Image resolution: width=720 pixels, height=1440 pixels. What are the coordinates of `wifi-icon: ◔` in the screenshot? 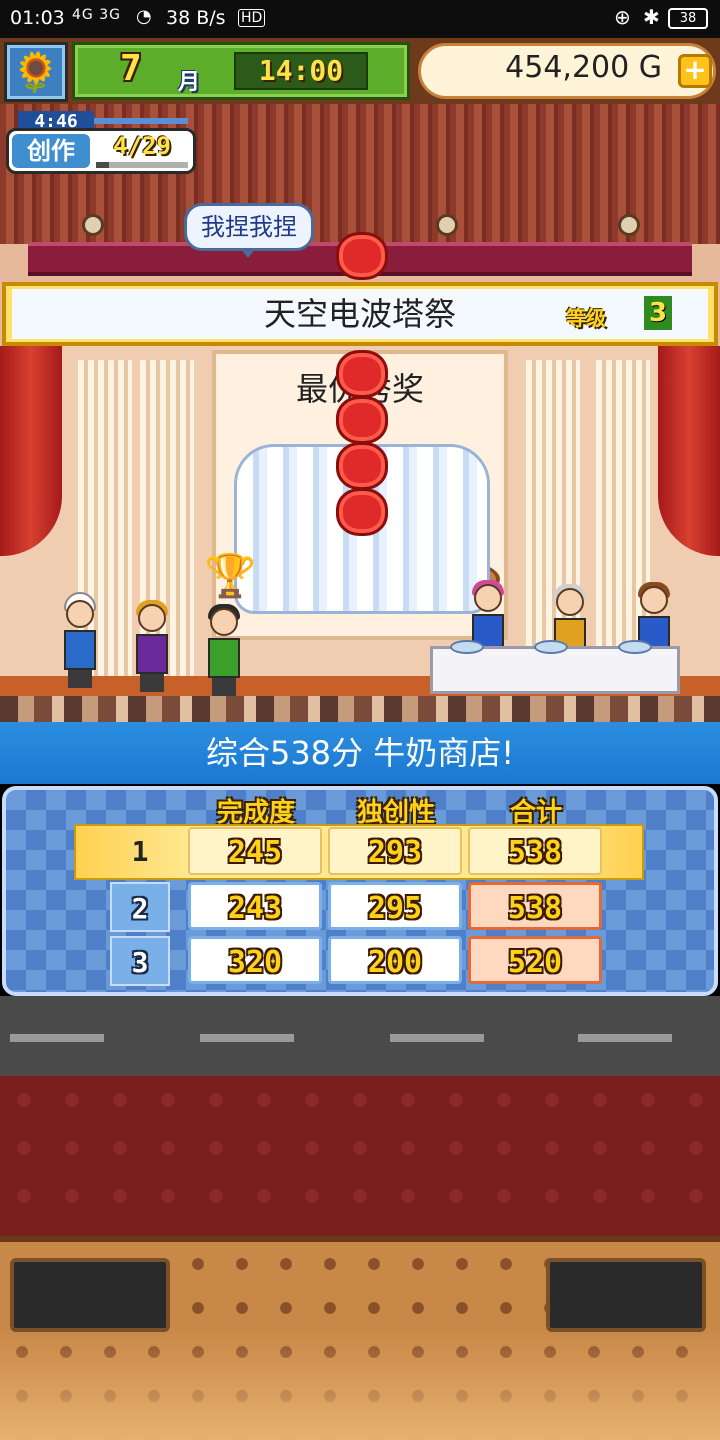 It's located at (144, 16).